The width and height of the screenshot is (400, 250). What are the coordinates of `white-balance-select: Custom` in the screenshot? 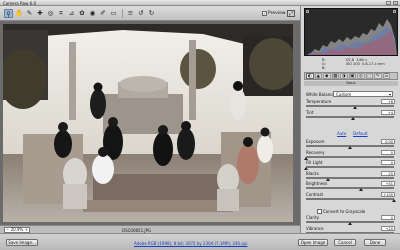 It's located at (363, 93).